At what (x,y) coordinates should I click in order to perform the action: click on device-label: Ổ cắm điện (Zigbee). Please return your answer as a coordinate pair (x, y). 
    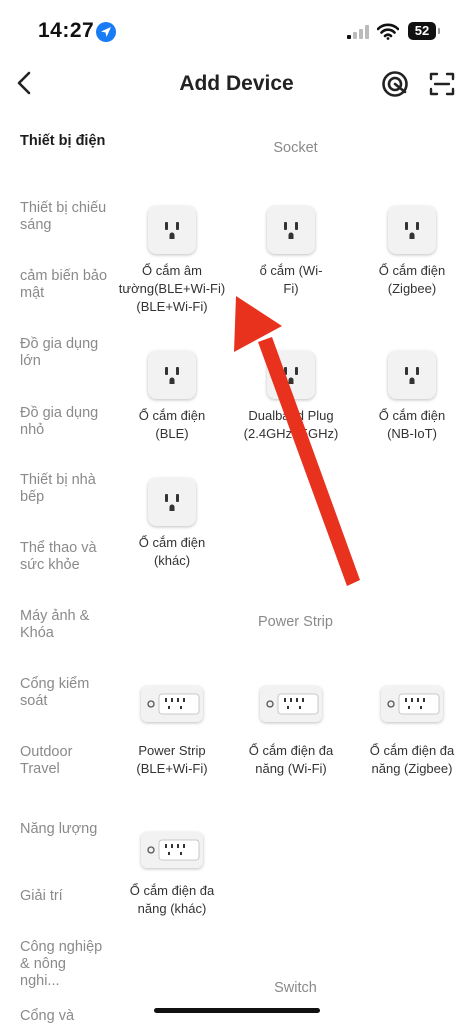
    Looking at the image, I should click on (412, 279).